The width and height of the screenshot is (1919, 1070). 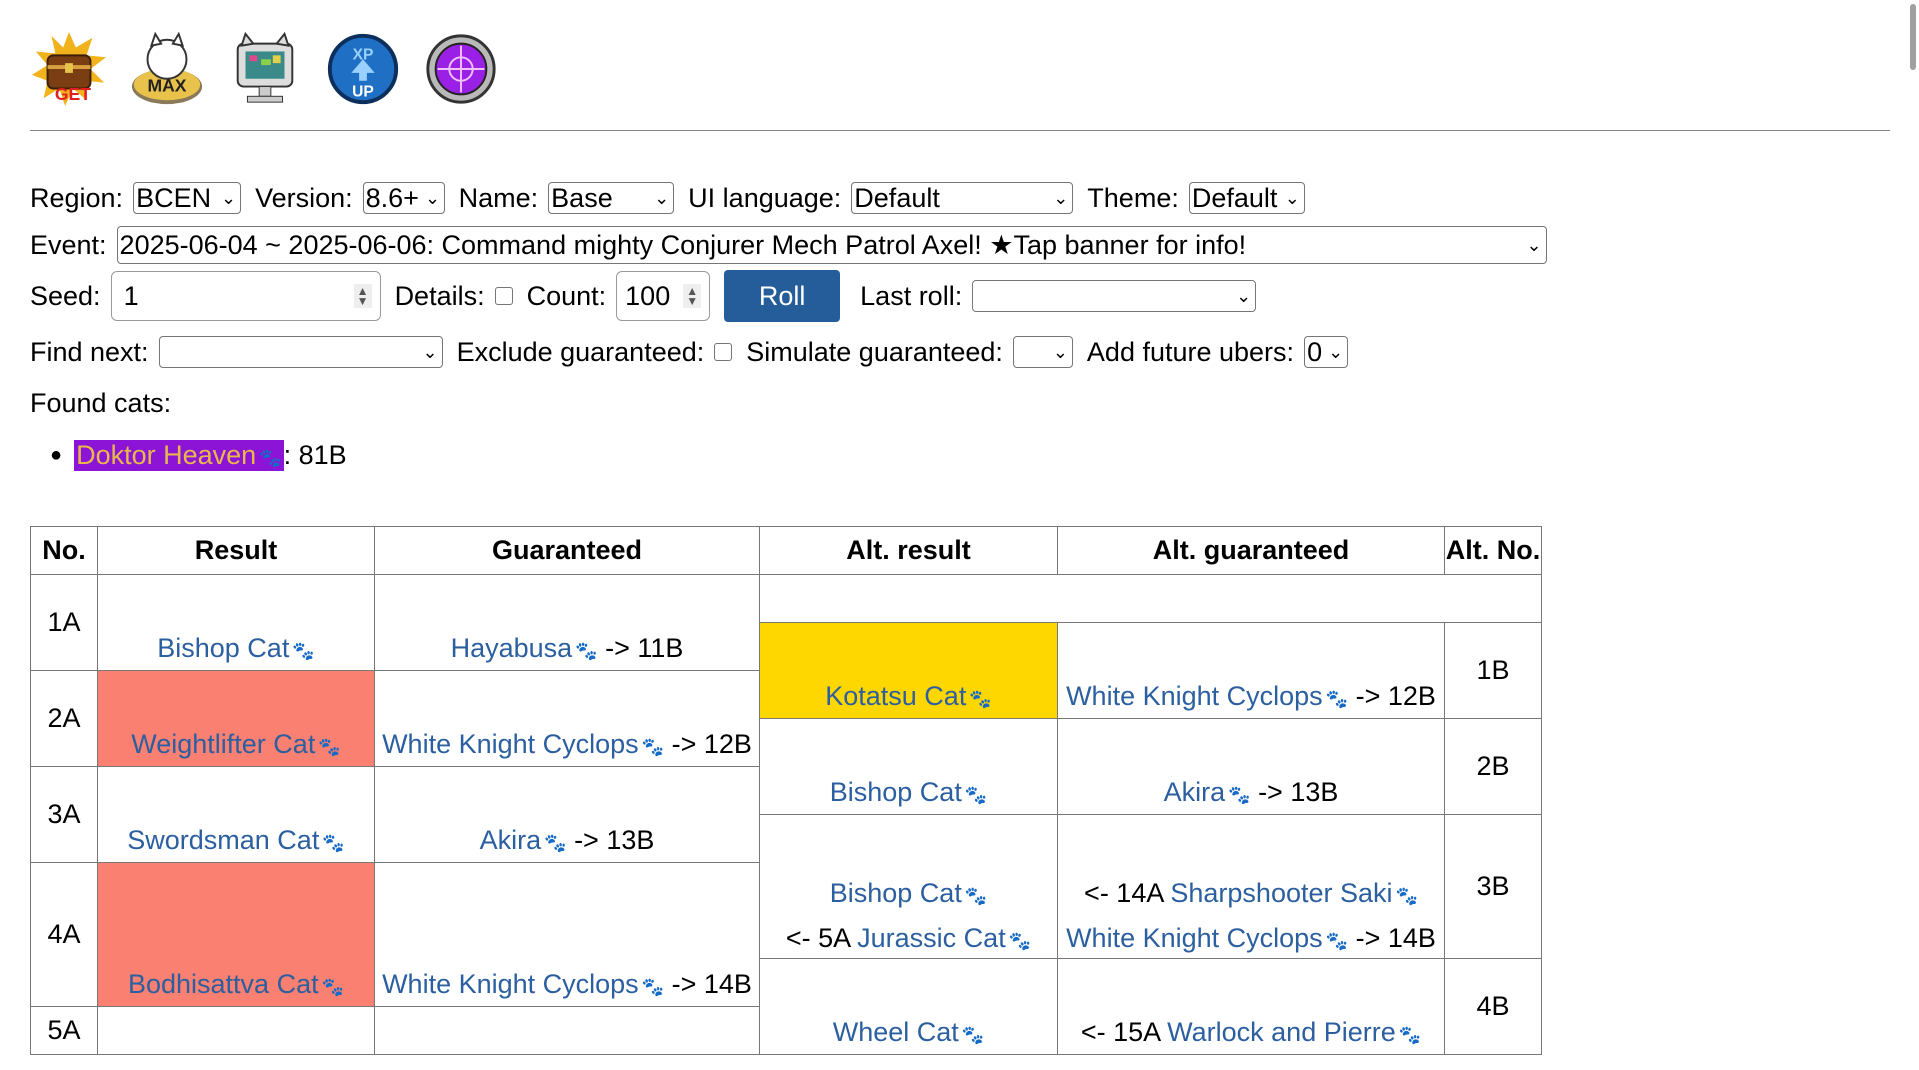 What do you see at coordinates (1493, 1006) in the screenshot?
I see `alt-row-number: 4B` at bounding box center [1493, 1006].